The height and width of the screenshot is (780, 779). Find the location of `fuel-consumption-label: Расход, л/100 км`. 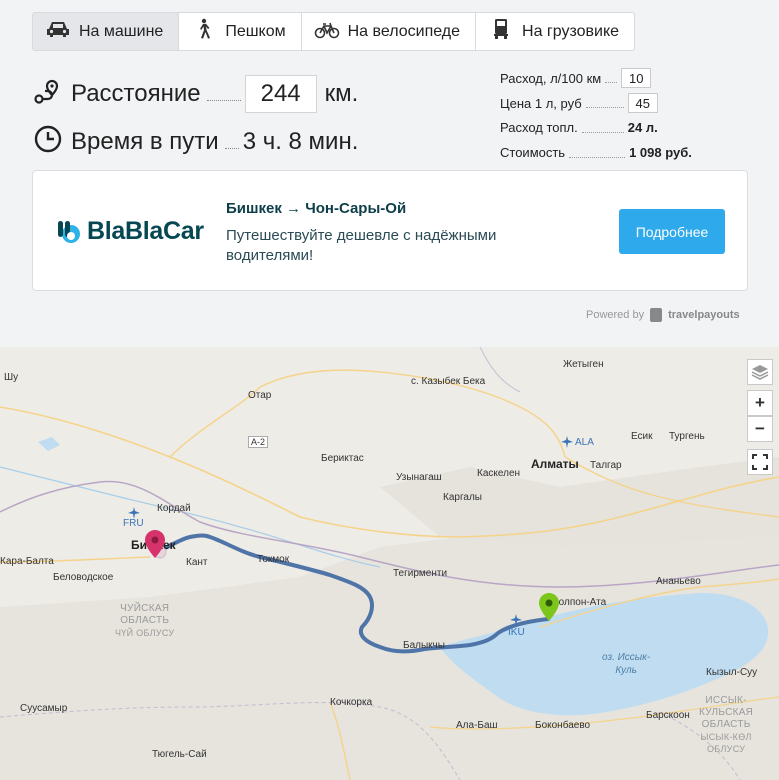

fuel-consumption-label: Расход, л/100 км is located at coordinates (551, 78).